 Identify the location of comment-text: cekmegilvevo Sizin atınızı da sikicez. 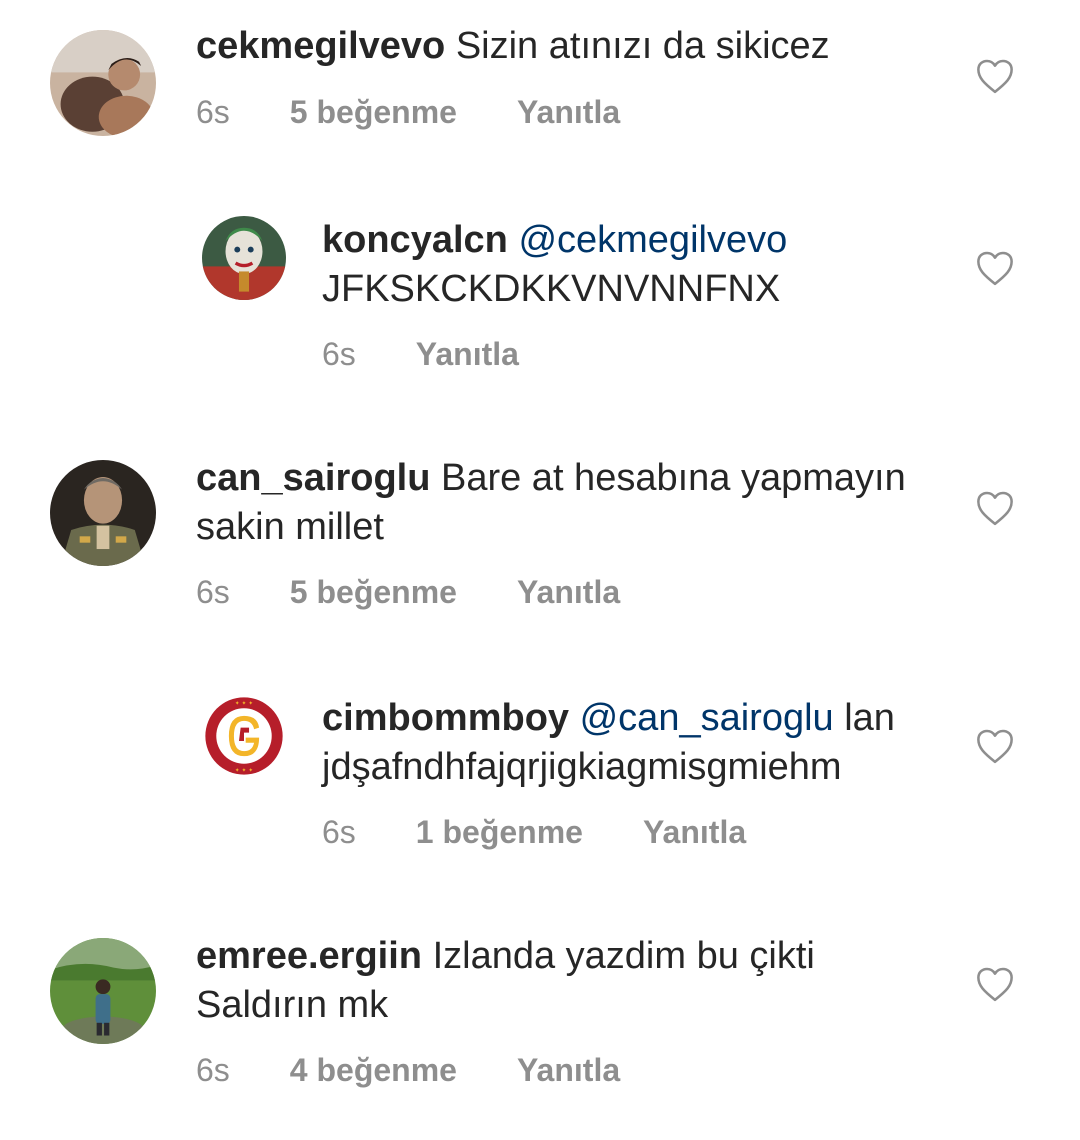
(566, 46).